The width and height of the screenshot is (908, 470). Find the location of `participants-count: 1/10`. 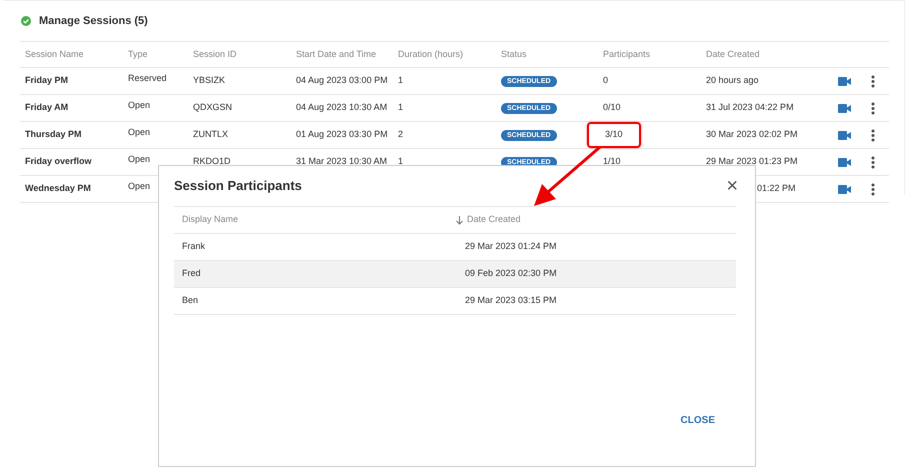

participants-count: 1/10 is located at coordinates (612, 161).